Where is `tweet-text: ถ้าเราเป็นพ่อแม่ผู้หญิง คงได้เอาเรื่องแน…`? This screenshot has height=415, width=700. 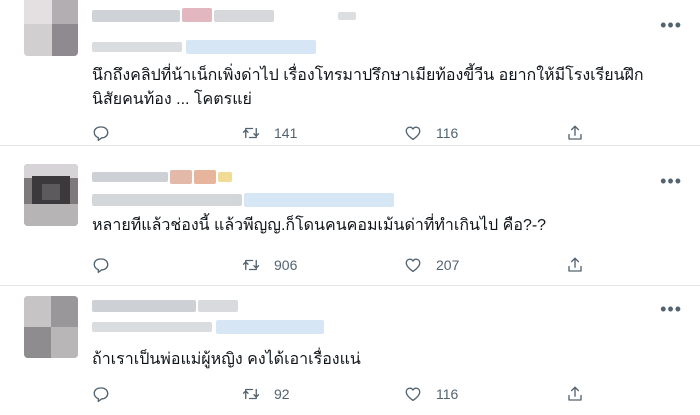 tweet-text: ถ้าเราเป็นพ่อแม่ผู้หญิง คงได้เอาเรื่องแน… is located at coordinates (226, 360).